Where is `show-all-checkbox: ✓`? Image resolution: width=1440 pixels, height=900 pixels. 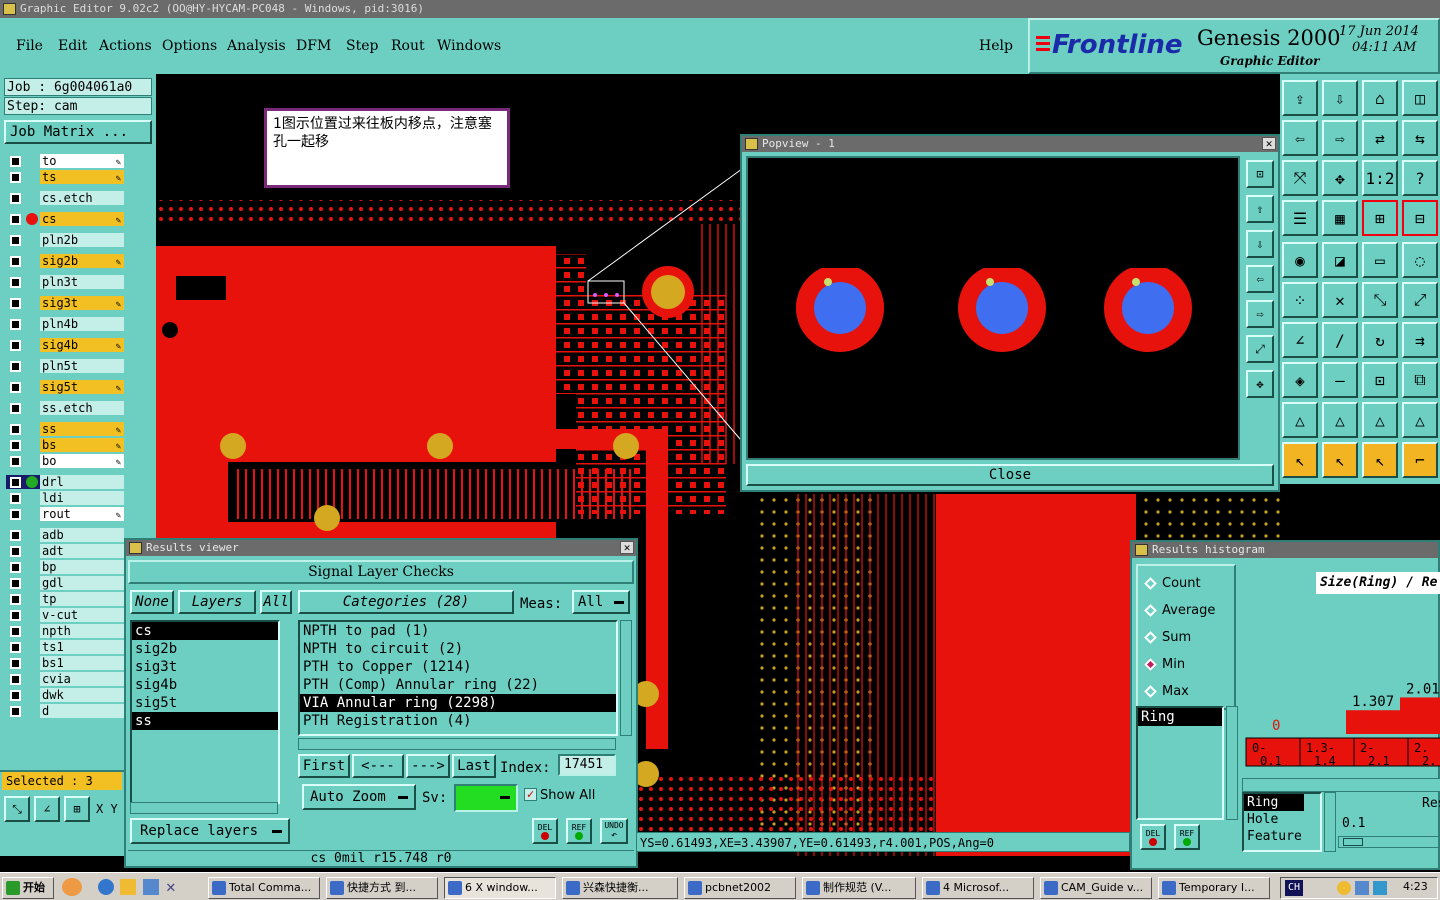
show-all-checkbox: ✓ is located at coordinates (530, 794).